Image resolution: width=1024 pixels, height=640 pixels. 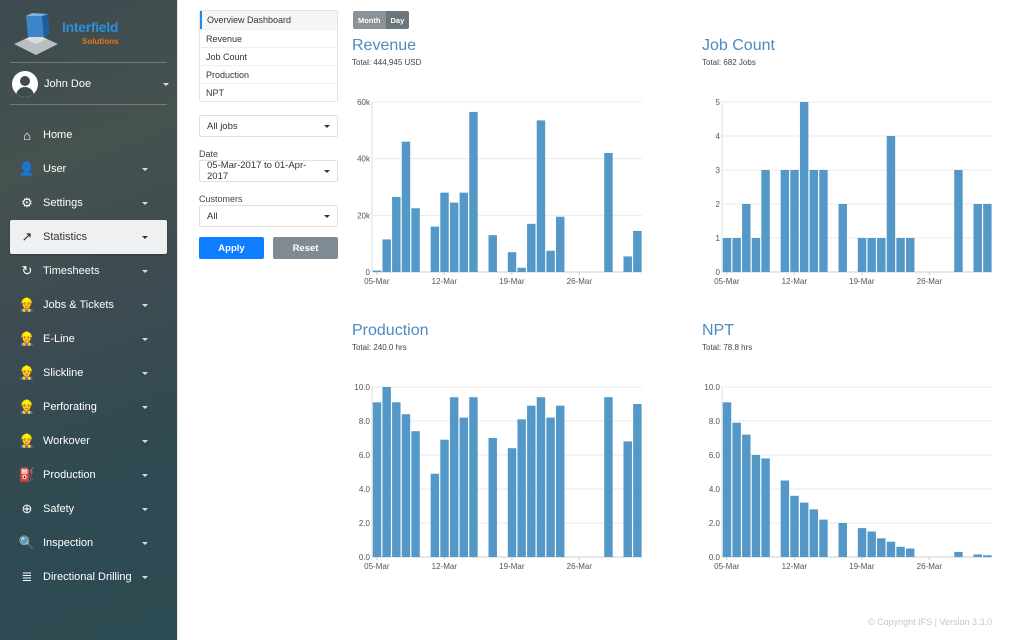 I want to click on reset-button: Reset, so click(x=305, y=248).